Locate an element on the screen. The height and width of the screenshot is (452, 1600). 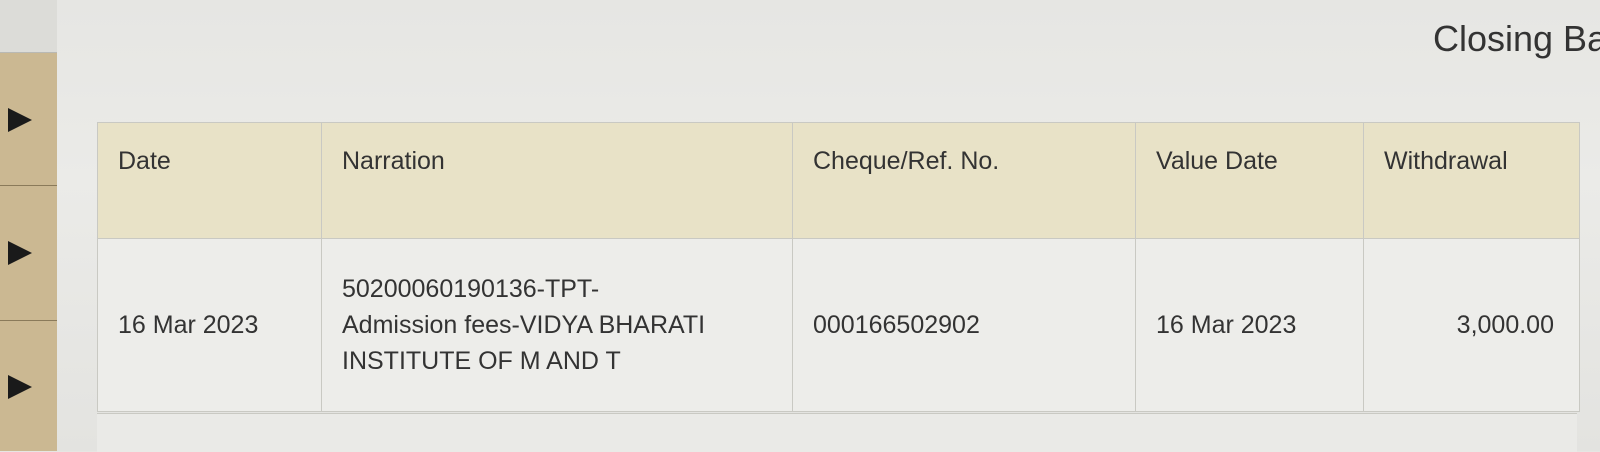
closing-balance-label: Closing Ba is located at coordinates (1516, 38).